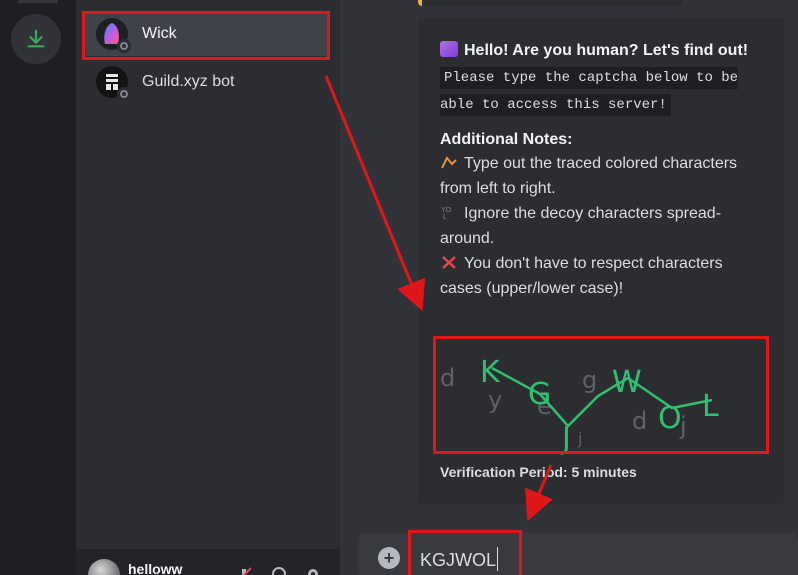  I want to click on annotation-box-input, so click(465, 552).